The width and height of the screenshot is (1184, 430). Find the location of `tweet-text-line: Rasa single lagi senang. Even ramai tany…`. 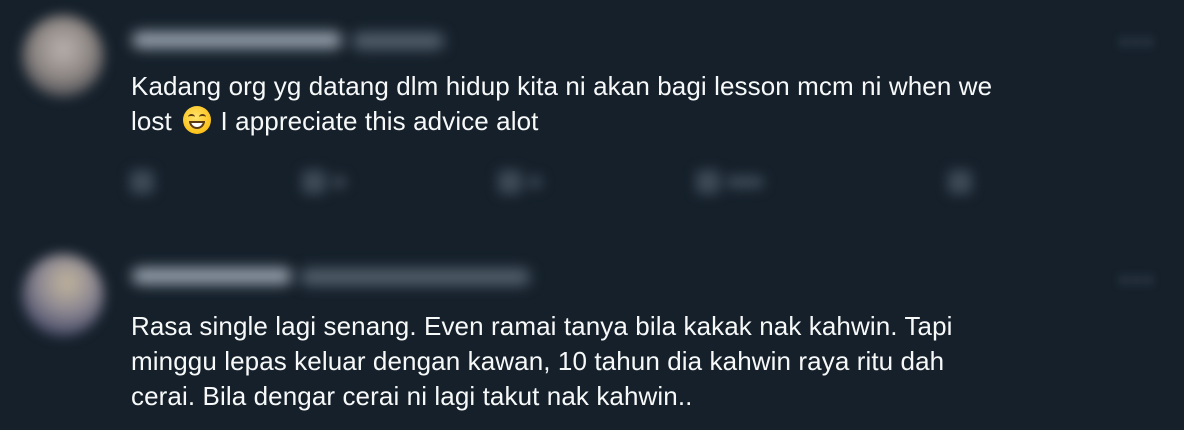

tweet-text-line: Rasa single lagi senang. Even ramai tany… is located at coordinates (542, 326).